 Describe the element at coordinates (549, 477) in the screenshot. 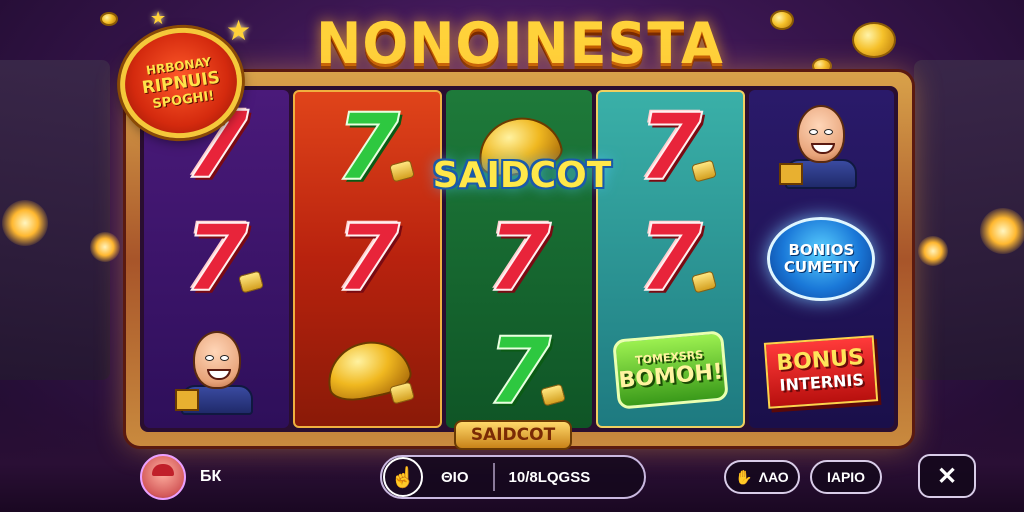

I see `bet-value: 10/8LQGSS` at that location.